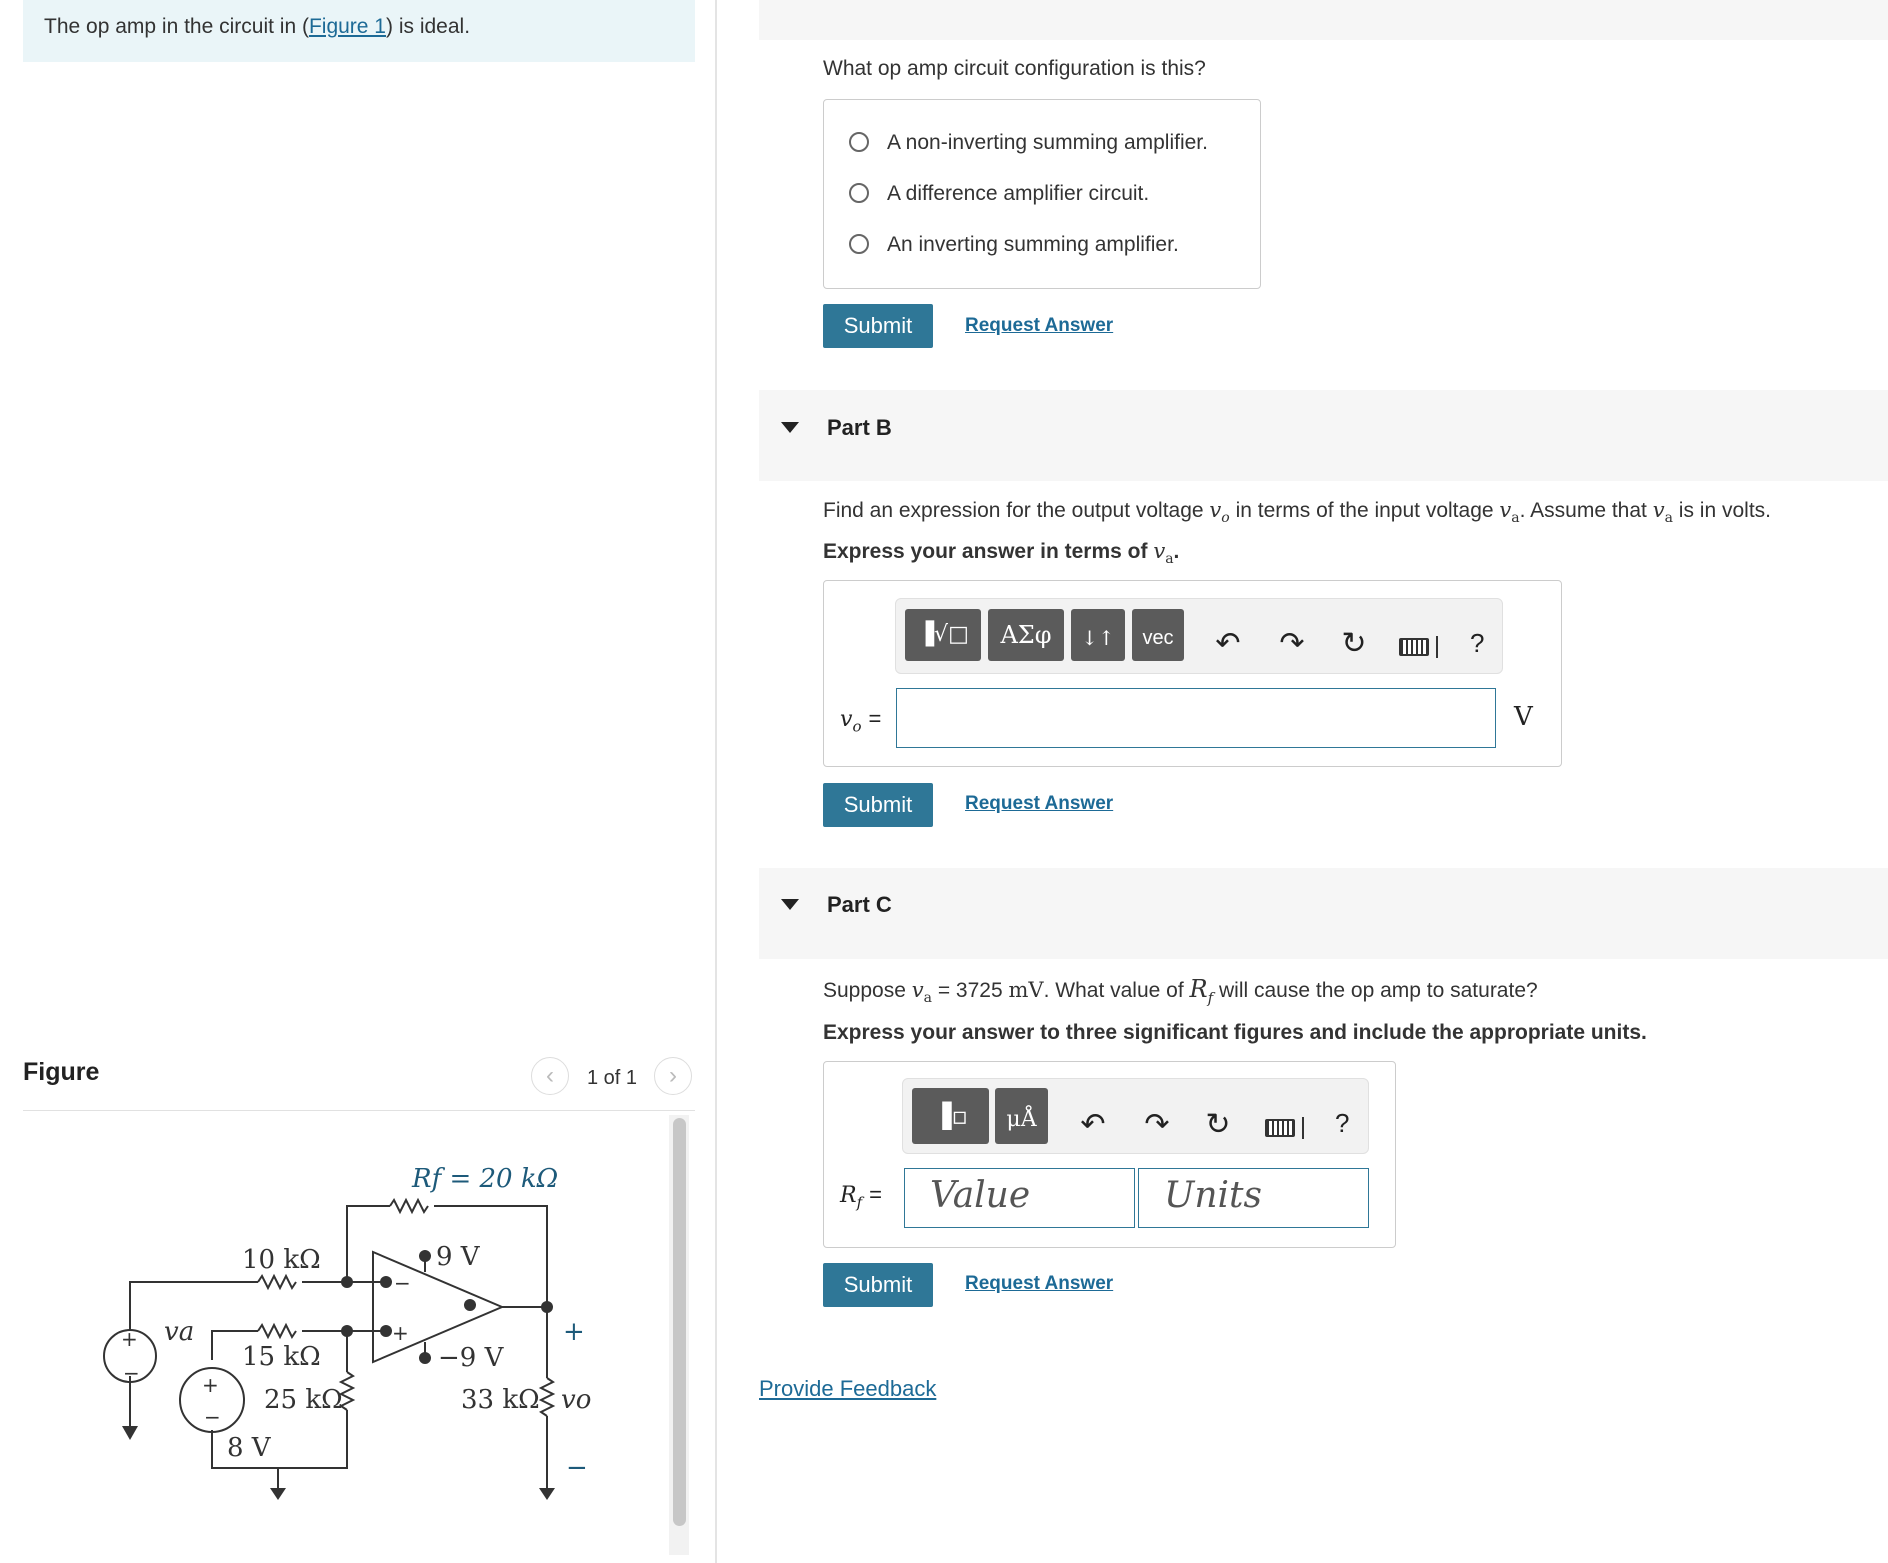 Image resolution: width=1888 pixels, height=1563 pixels. I want to click on part-b-header, so click(1323, 435).